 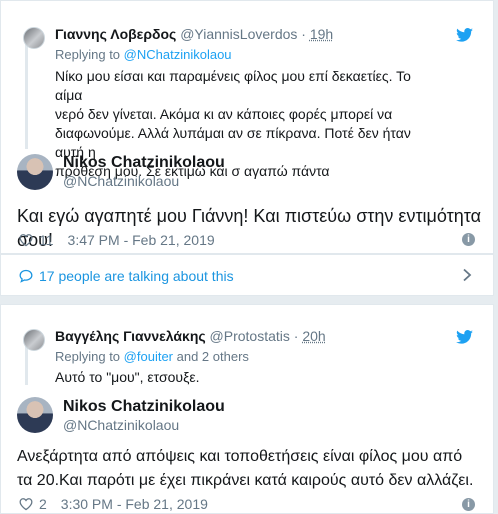 I want to click on tweet-timestamp: 3:30 PM - Feb 21, 2019, so click(x=134, y=504).